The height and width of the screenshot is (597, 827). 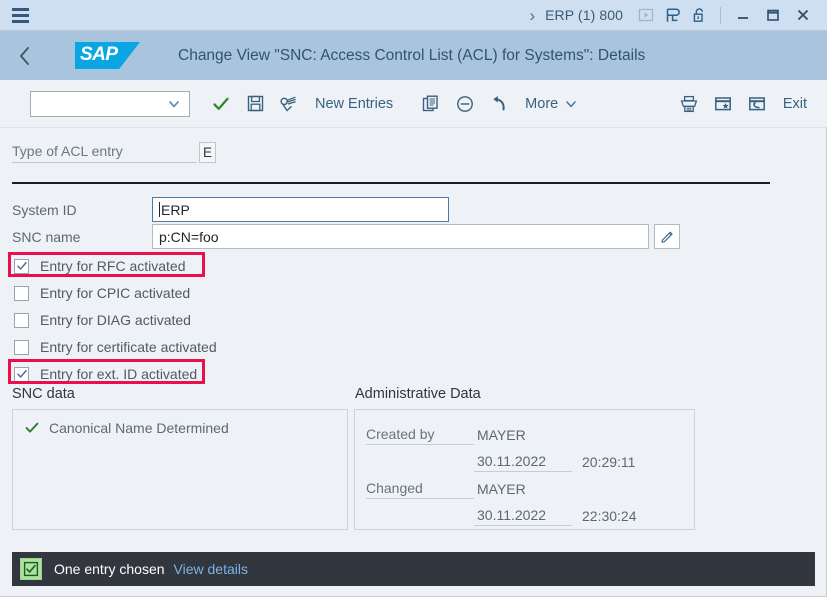 I want to click on display-change-button, so click(x=289, y=104).